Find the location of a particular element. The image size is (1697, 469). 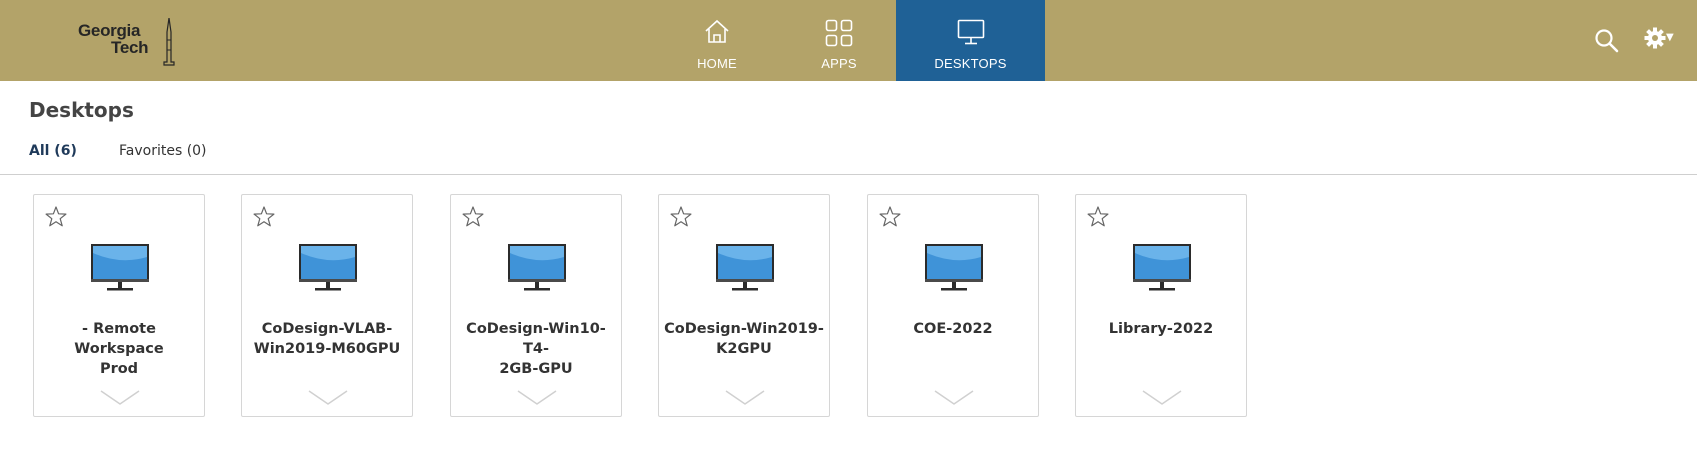

desktop-card: Library-2022 is located at coordinates (1161, 305).